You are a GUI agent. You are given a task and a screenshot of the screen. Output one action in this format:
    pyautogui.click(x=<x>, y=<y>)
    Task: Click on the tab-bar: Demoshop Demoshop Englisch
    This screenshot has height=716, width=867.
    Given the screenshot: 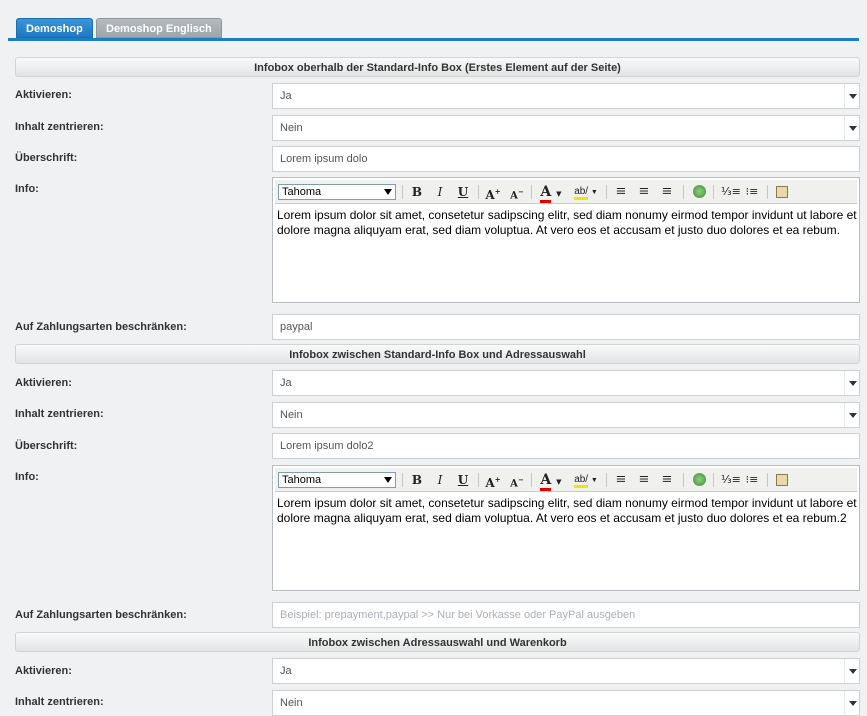 What is the action you would take?
    pyautogui.click(x=433, y=24)
    